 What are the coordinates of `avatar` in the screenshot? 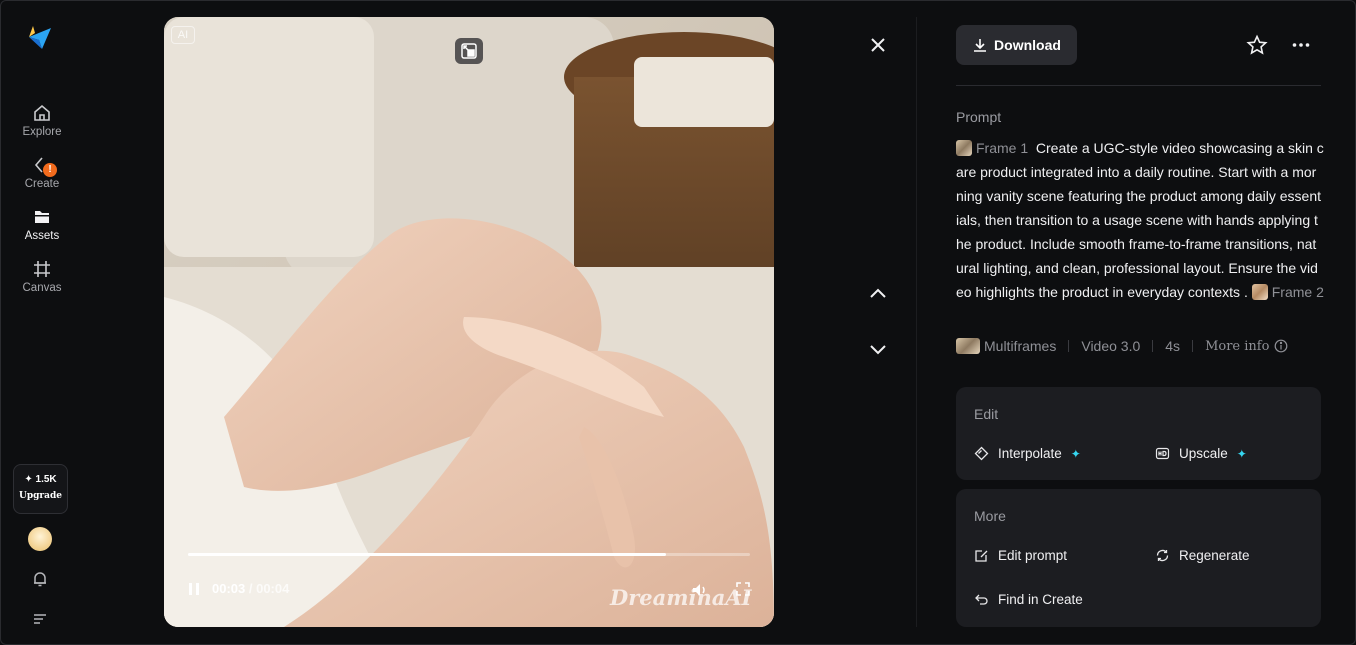 It's located at (40, 539).